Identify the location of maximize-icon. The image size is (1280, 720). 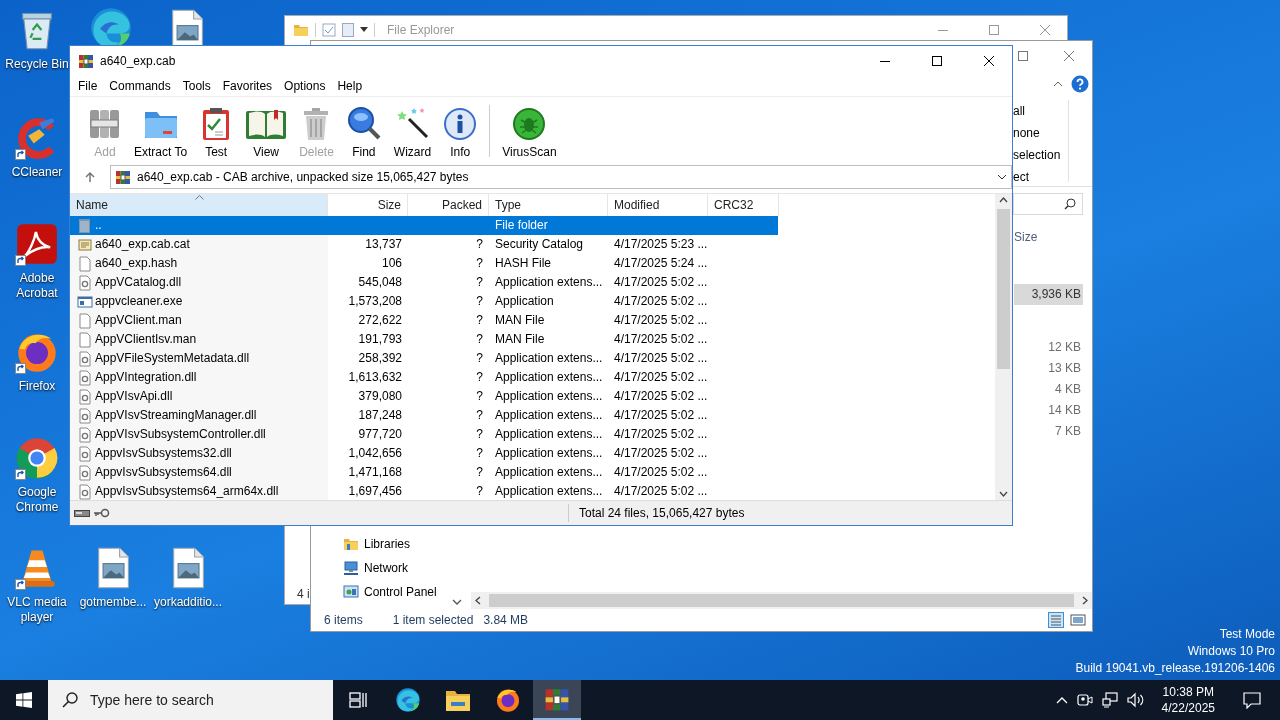
(937, 61).